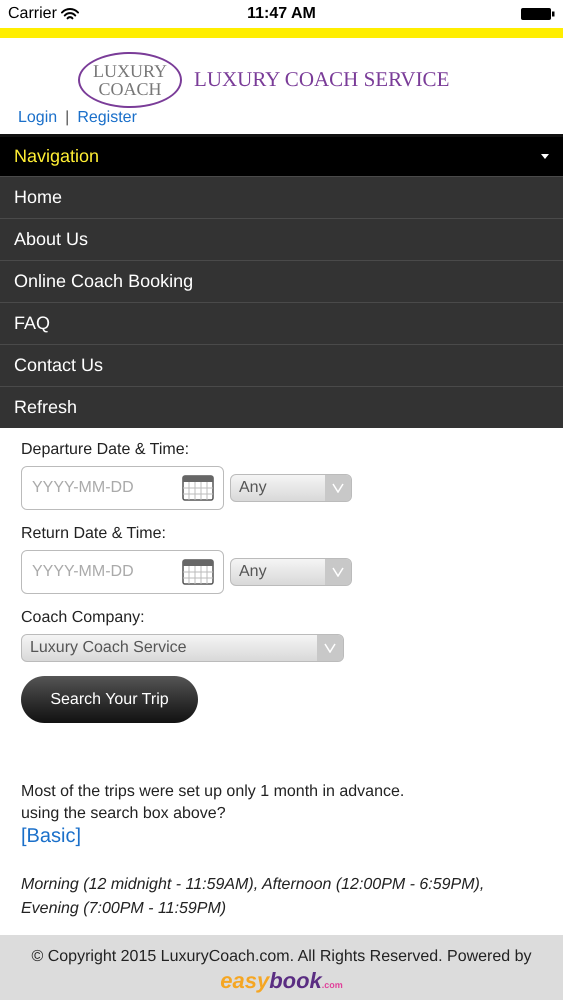 Image resolution: width=563 pixels, height=1000 pixels. What do you see at coordinates (213, 792) in the screenshot?
I see `info-text: Most of the trips were set up only 1 month in advance.` at bounding box center [213, 792].